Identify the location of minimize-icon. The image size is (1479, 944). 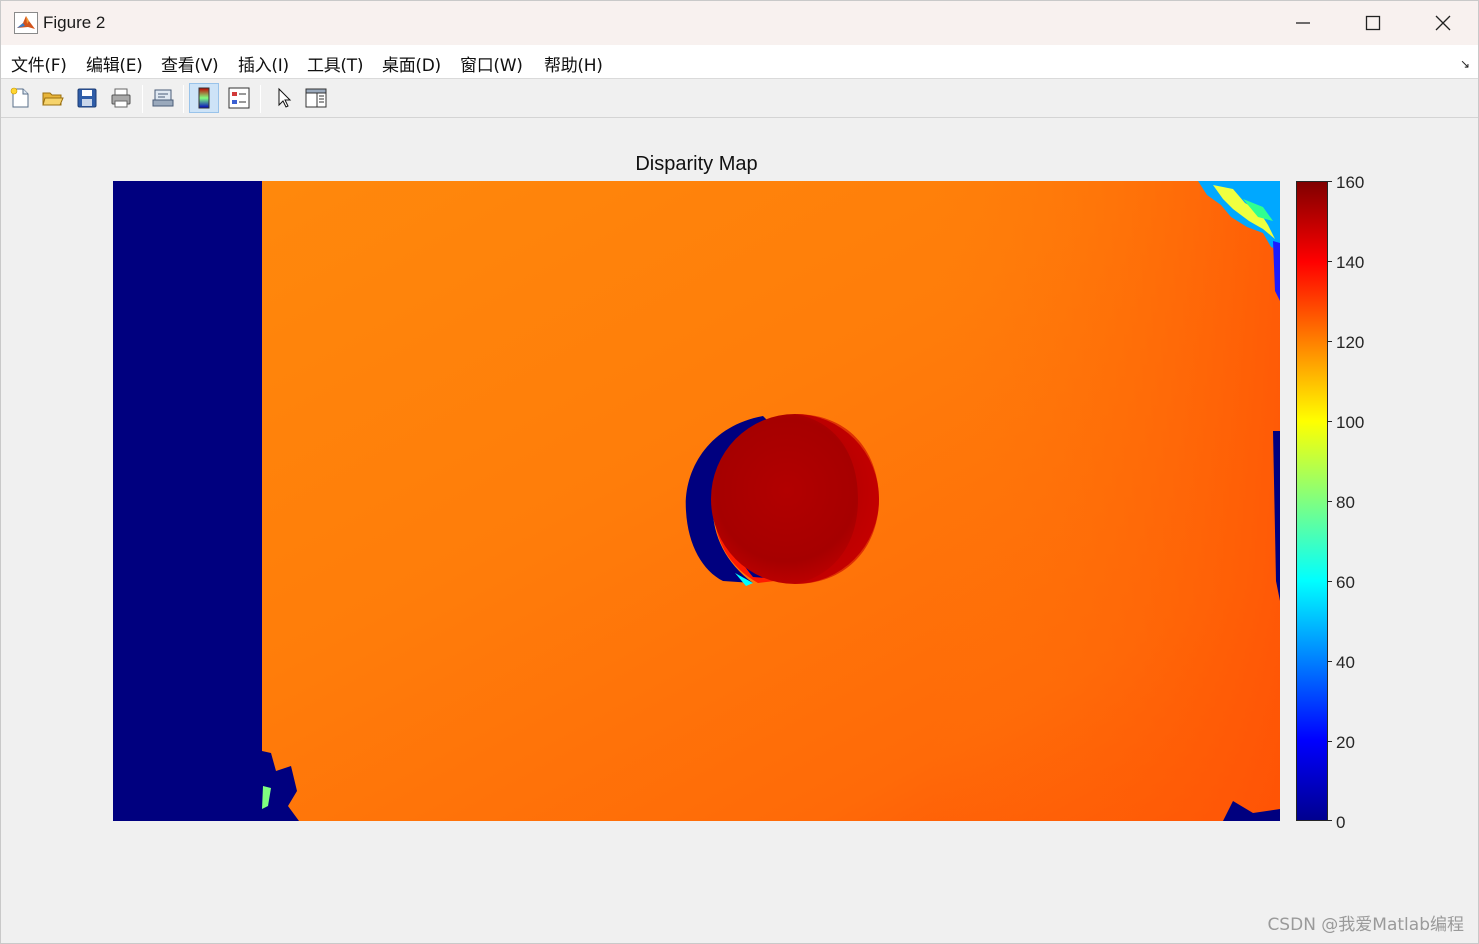
(1303, 23).